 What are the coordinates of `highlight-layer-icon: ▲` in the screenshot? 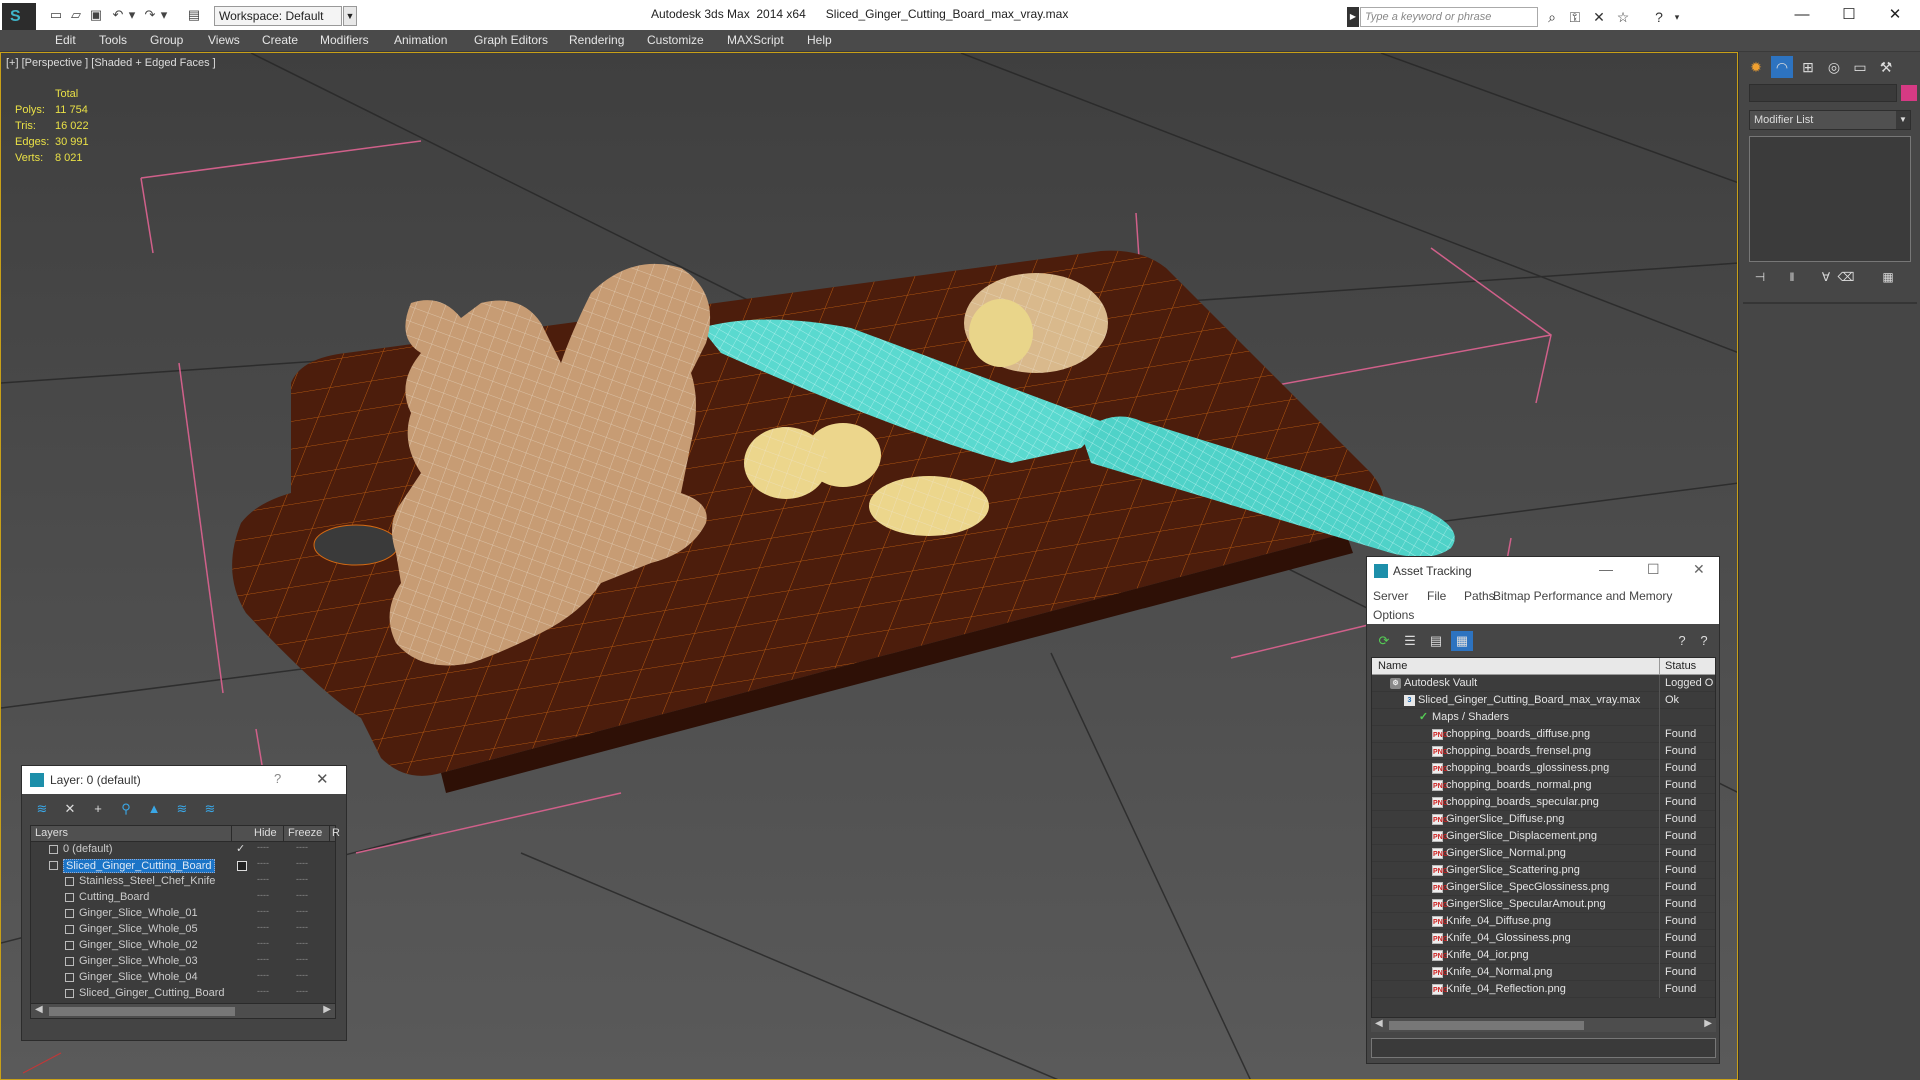 It's located at (154, 809).